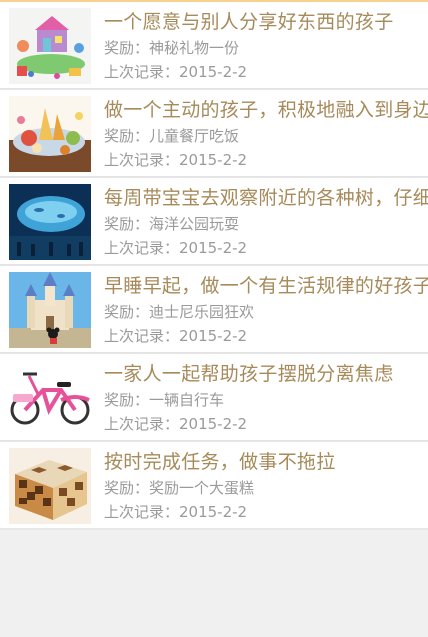 This screenshot has width=428, height=637. I want to click on task-title: 每周带宝宝去观察附近的各种树，仔细, so click(266, 198).